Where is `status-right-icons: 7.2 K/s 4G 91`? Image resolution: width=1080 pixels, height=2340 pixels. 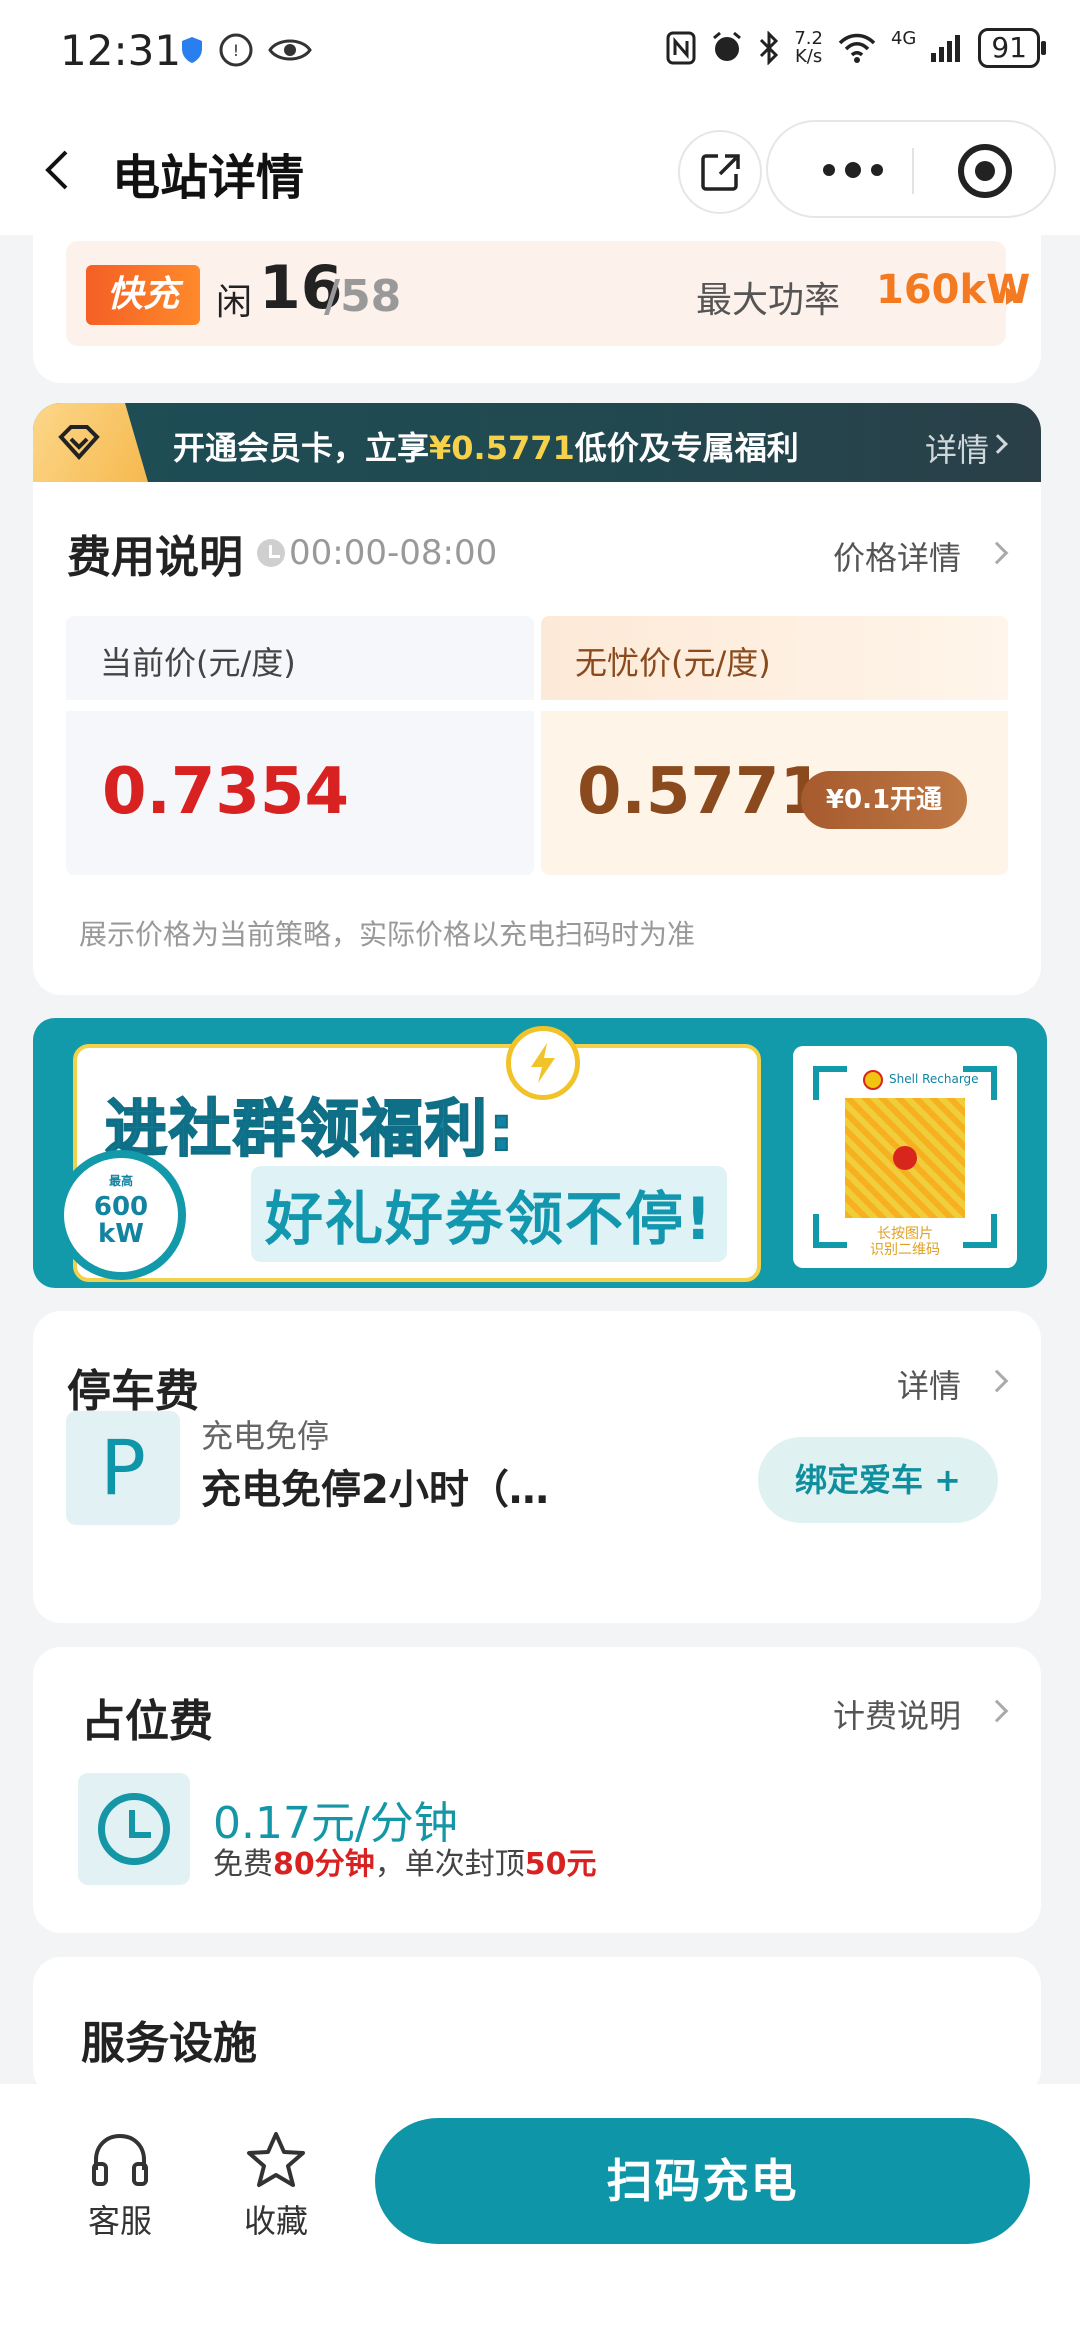
status-right-icons: 7.2 K/s 4G 91 is located at coordinates (856, 47).